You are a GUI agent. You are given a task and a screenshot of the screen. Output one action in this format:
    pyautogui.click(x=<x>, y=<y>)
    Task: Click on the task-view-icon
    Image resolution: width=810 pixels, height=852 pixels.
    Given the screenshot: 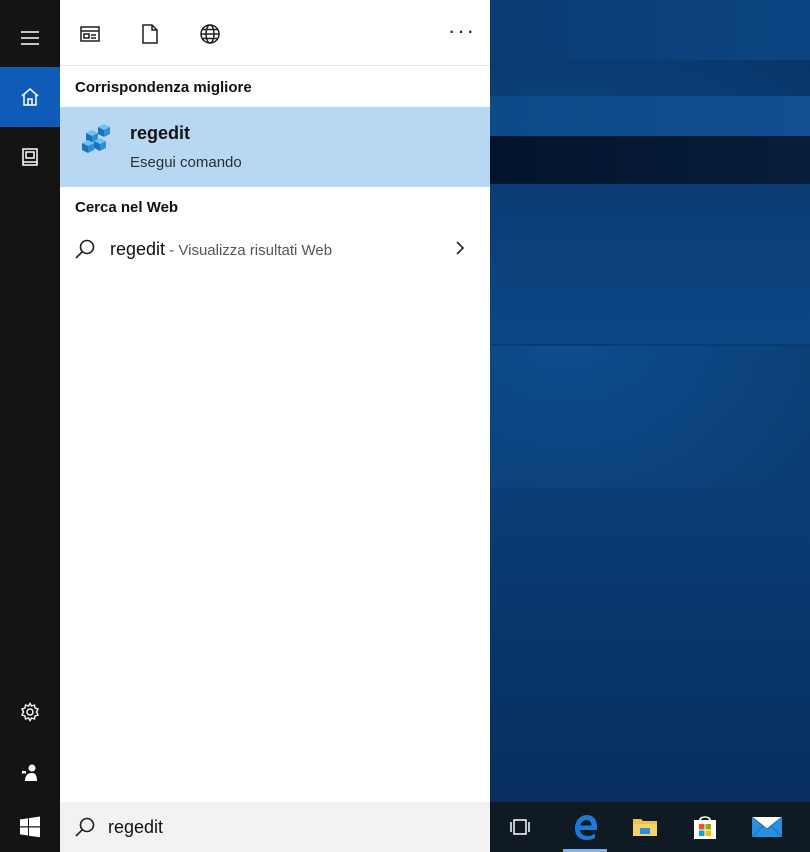 What is the action you would take?
    pyautogui.click(x=520, y=827)
    